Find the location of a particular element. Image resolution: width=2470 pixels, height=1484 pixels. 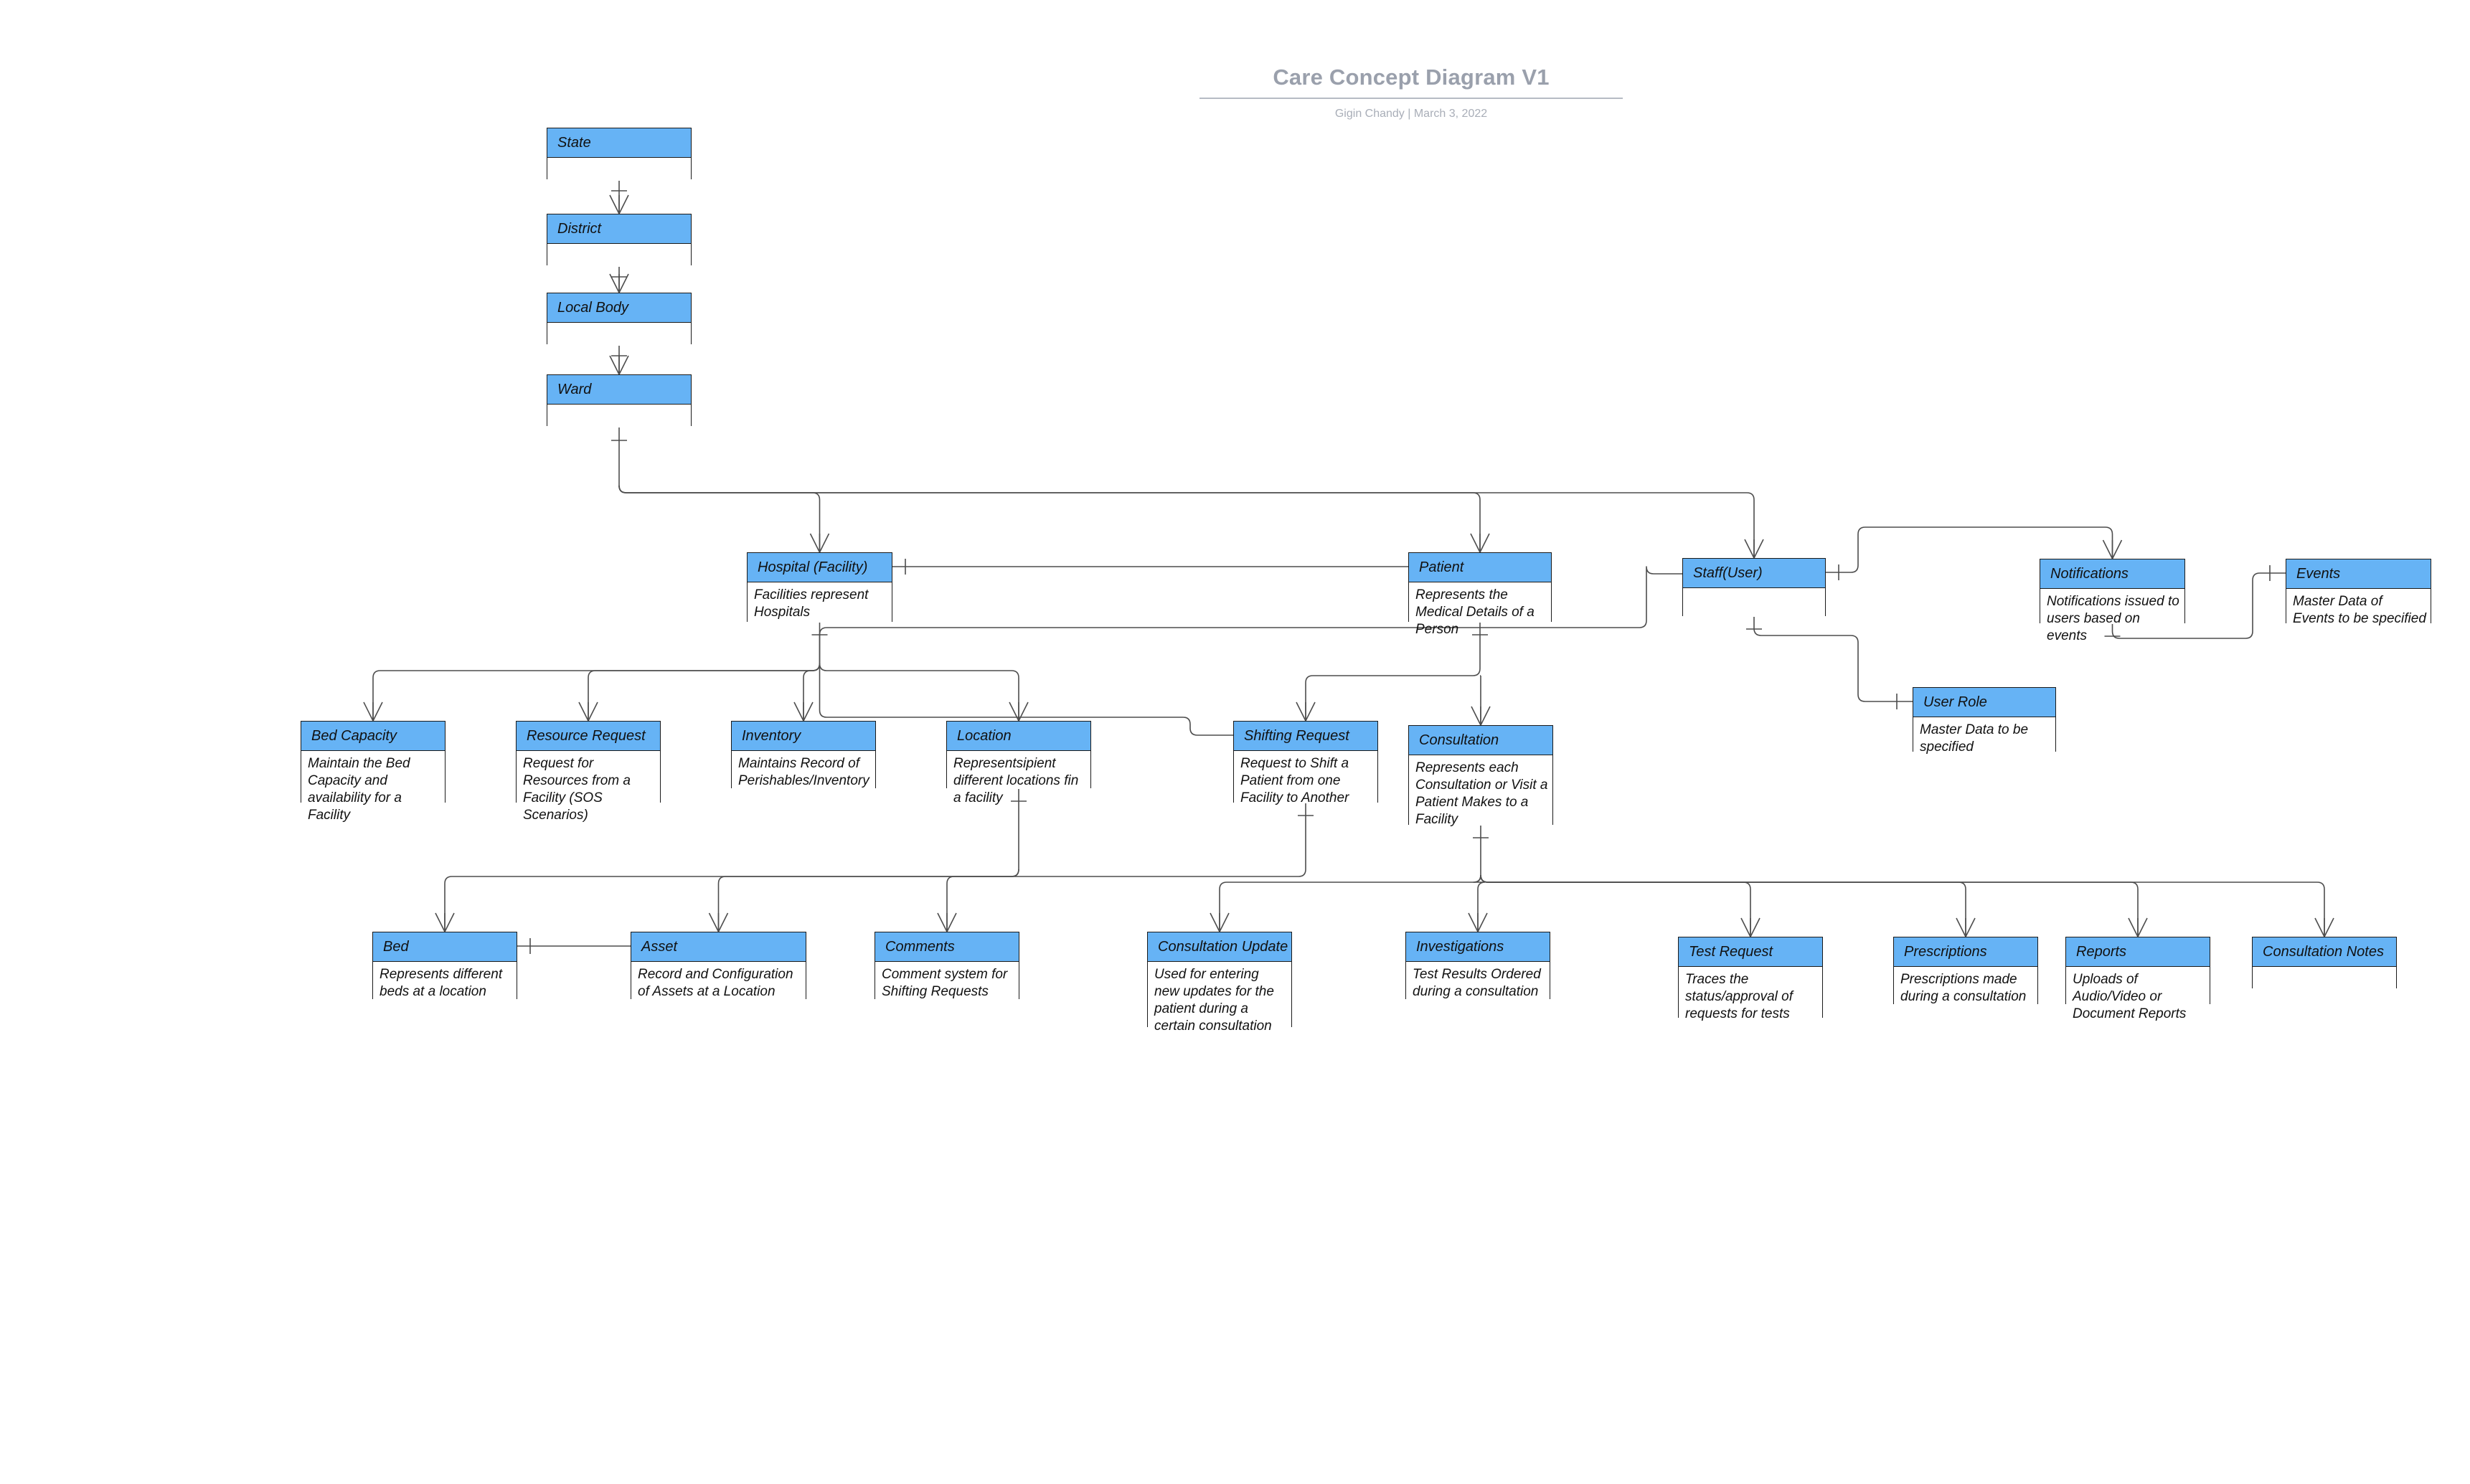

entity-name: Hospital (Facility) is located at coordinates (820, 568).